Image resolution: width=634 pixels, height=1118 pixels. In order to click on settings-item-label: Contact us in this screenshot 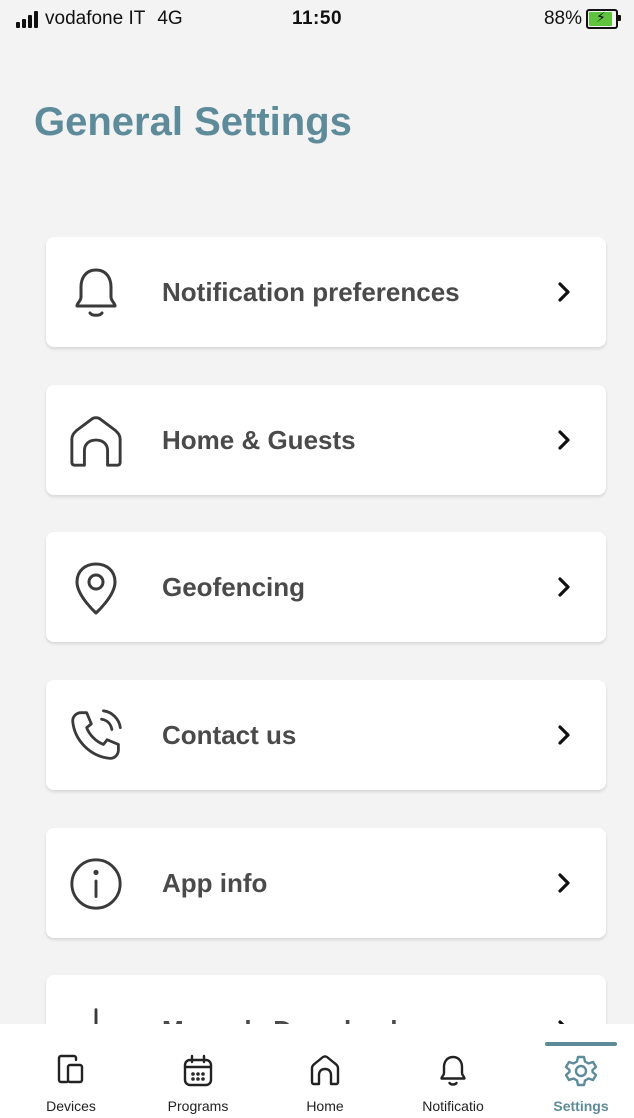, I will do `click(229, 734)`.